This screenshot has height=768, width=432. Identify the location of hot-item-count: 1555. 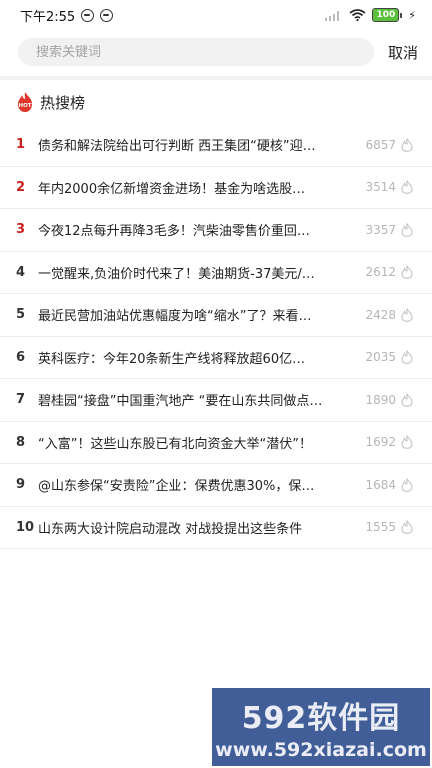
(380, 527).